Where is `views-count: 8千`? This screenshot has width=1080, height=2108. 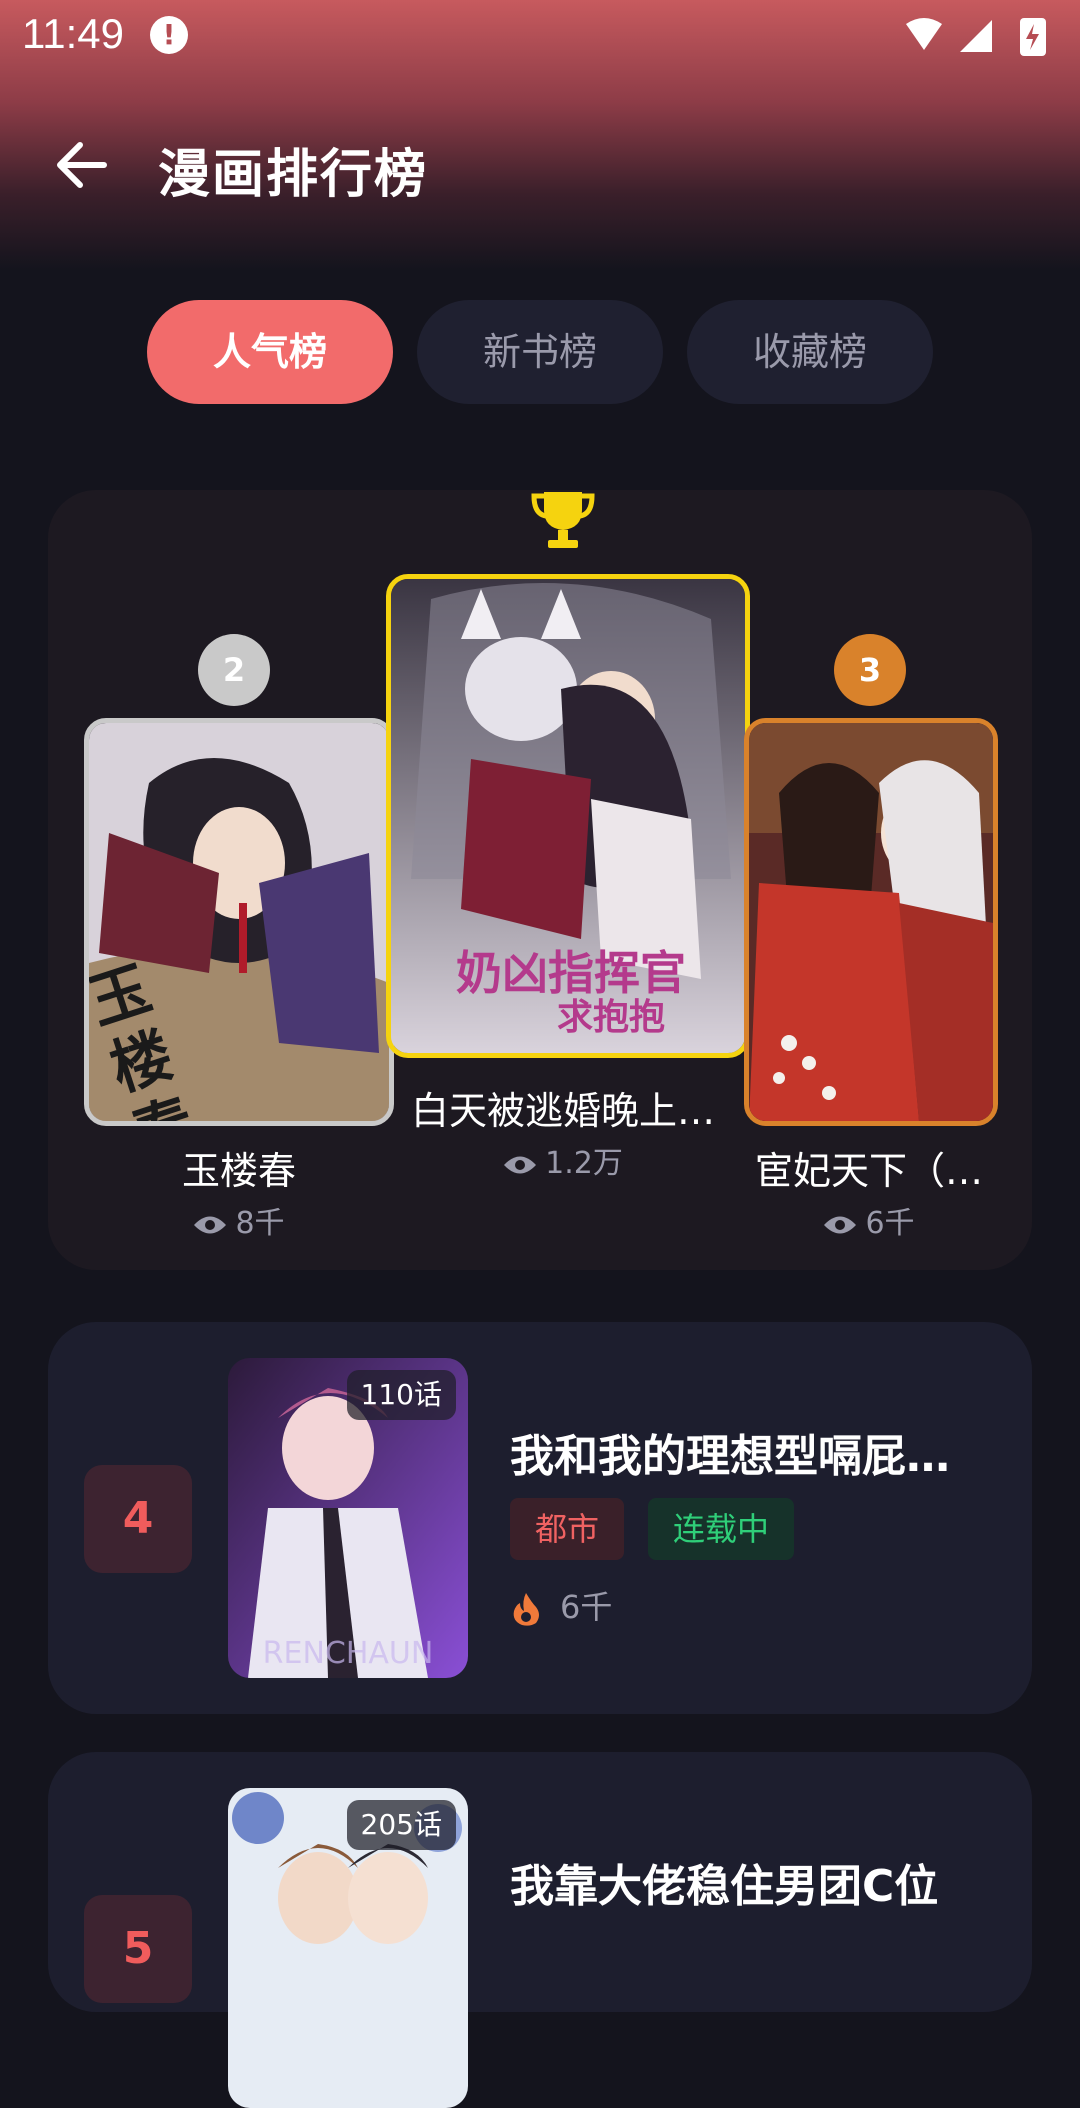 views-count: 8千 is located at coordinates (260, 1223).